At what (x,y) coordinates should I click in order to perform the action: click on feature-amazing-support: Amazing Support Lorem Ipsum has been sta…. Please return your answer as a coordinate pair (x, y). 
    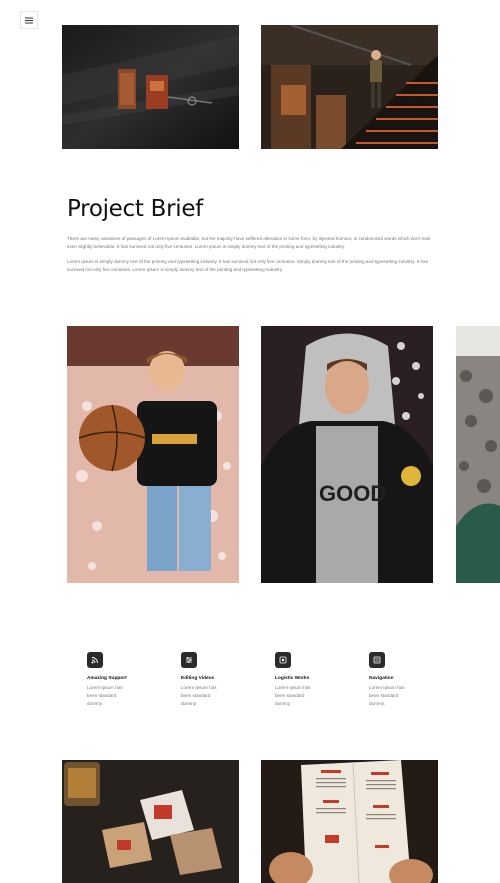
    Looking at the image, I should click on (117, 680).